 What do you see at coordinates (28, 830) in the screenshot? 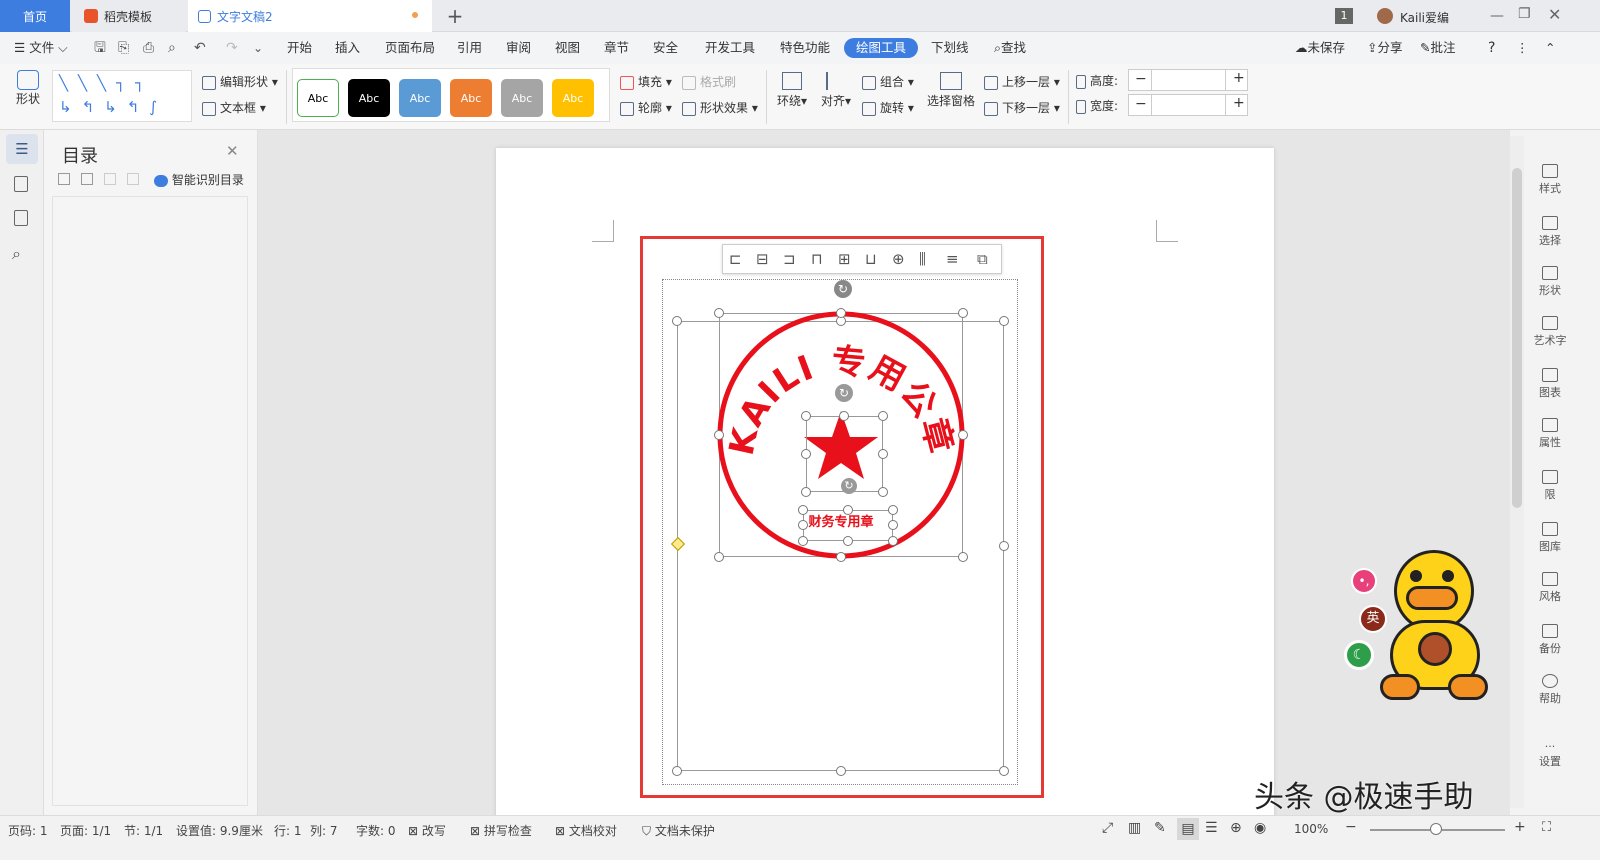
I see `status-page-number: 页码: 1` at bounding box center [28, 830].